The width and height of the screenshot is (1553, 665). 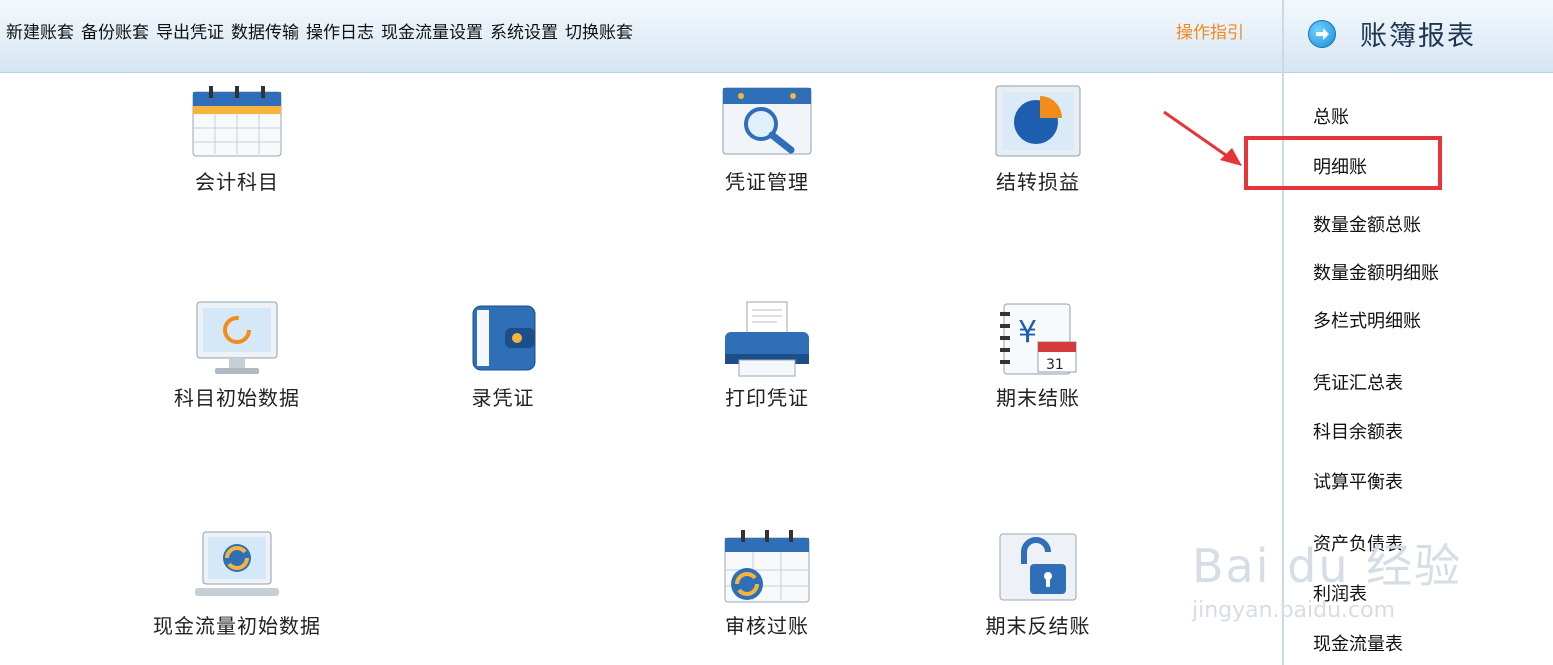 I want to click on tile-label: 科目初始数据, so click(x=237, y=398).